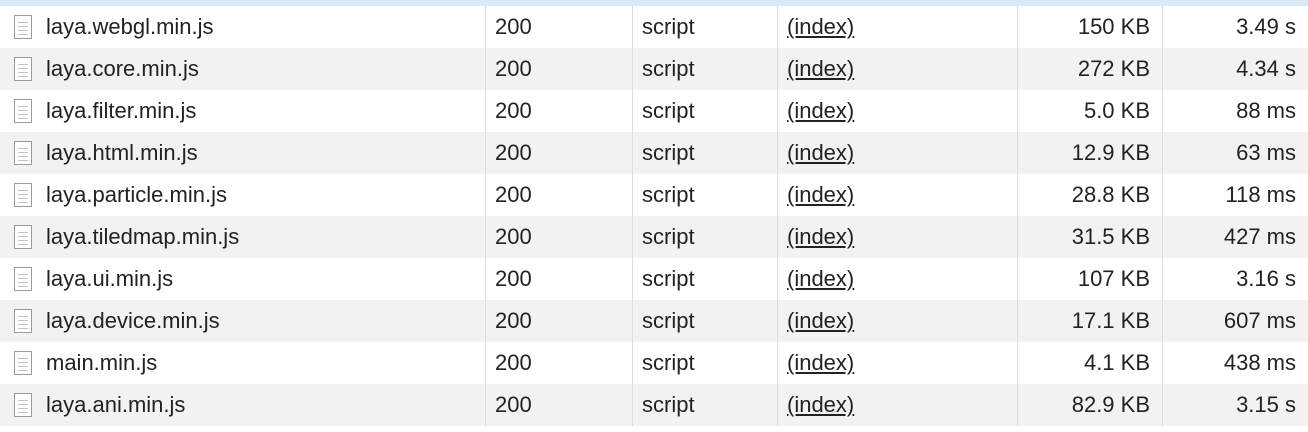 Image resolution: width=1308 pixels, height=432 pixels. Describe the element at coordinates (243, 321) in the screenshot. I see `name-cell: laya.device.min.js` at that location.